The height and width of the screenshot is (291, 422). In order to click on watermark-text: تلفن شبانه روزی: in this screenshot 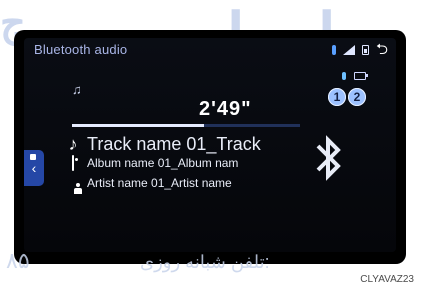, I will do `click(205, 262)`.